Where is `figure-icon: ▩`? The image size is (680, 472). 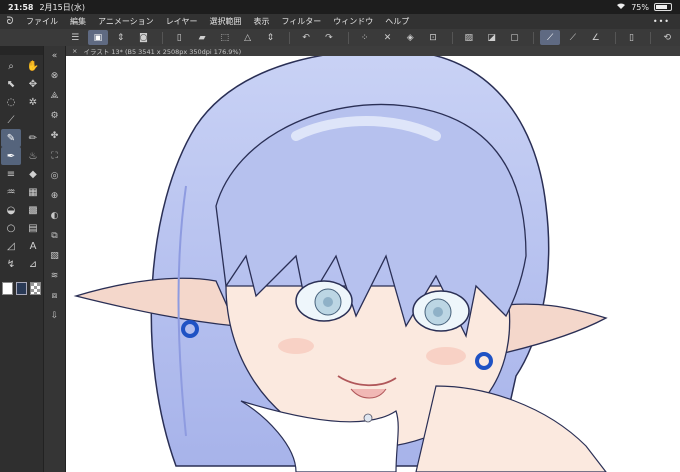
figure-icon: ▩ is located at coordinates (33, 210).